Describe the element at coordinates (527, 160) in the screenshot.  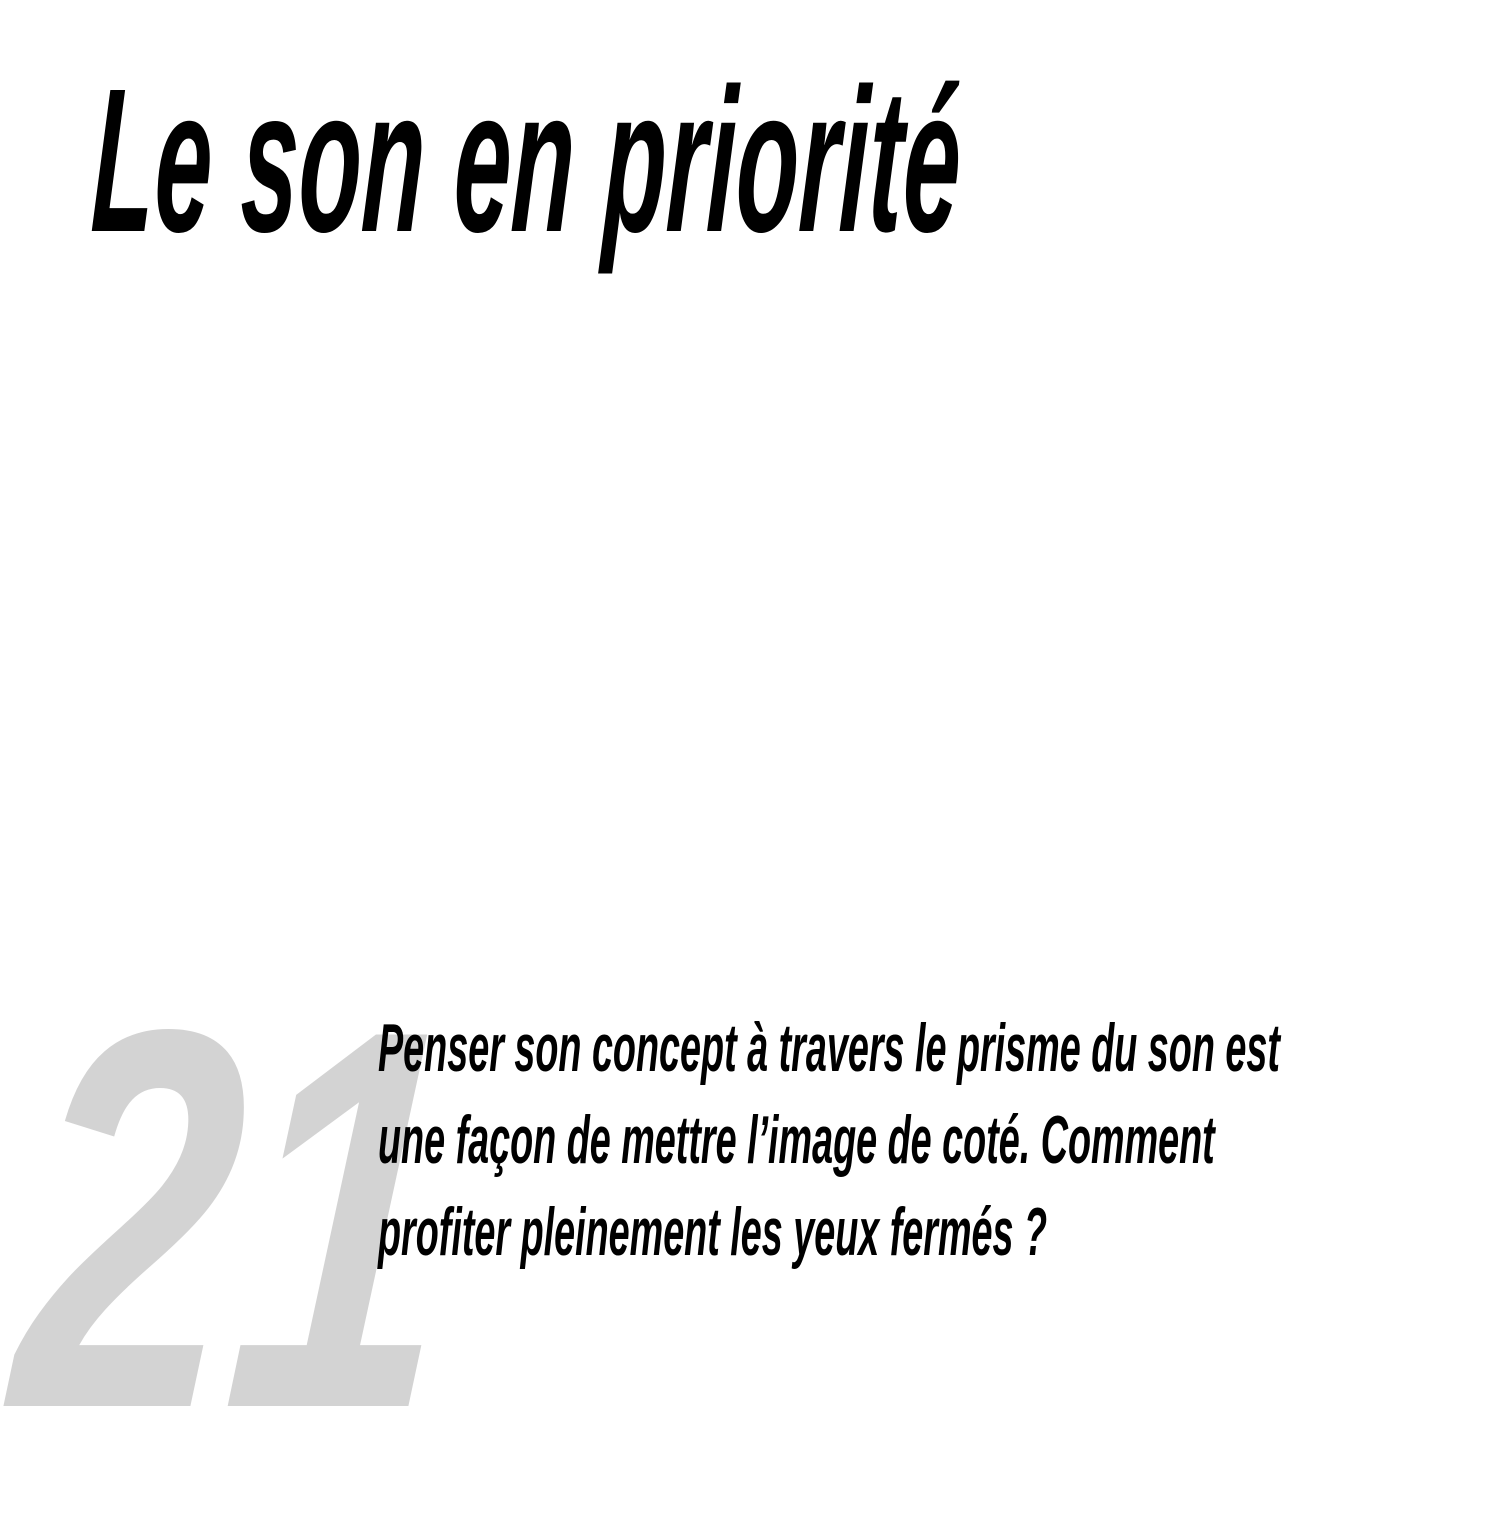
I see `page-title: Le son en priorité` at that location.